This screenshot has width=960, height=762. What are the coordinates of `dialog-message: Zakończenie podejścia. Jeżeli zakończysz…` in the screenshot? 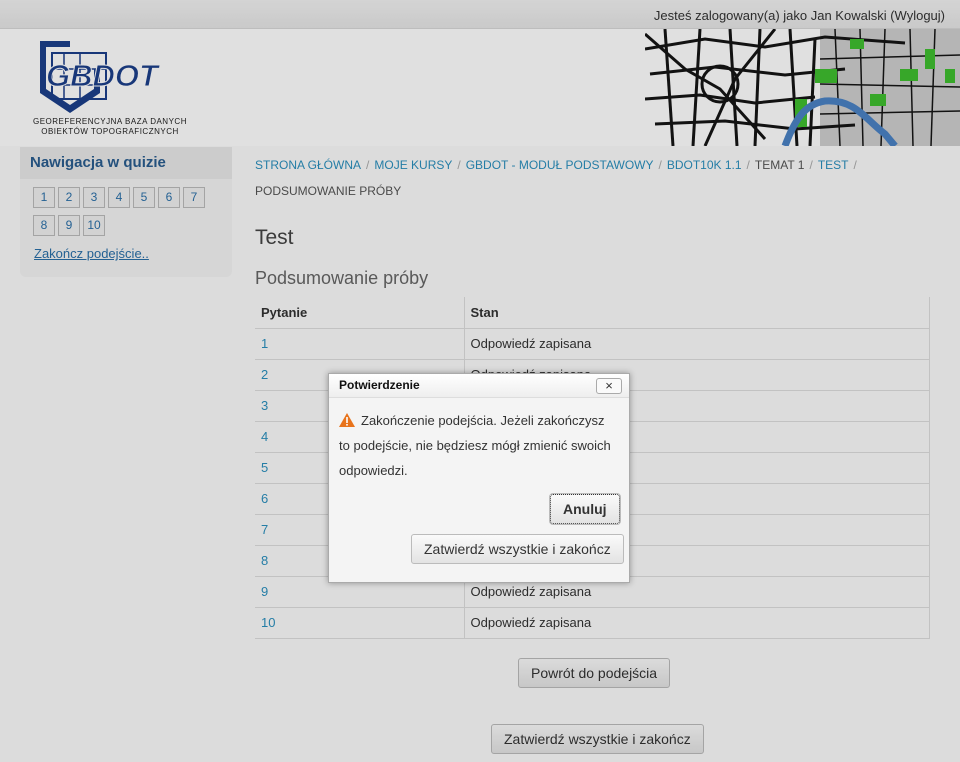 It's located at (480, 445).